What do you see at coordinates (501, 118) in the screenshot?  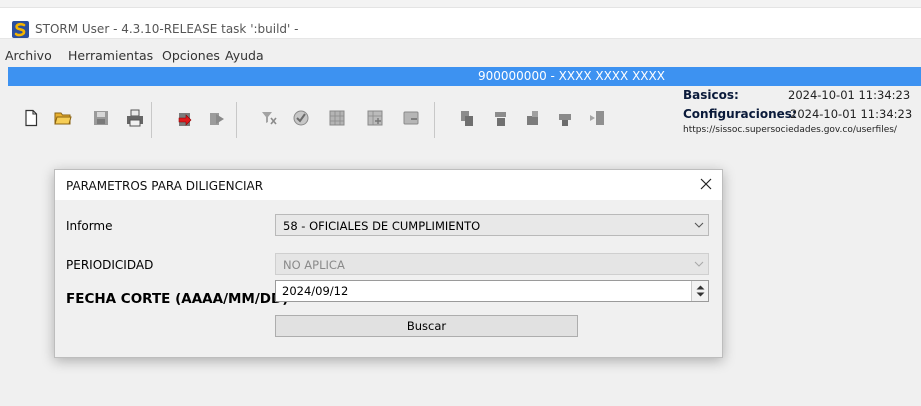 I see `tool-2-icon` at bounding box center [501, 118].